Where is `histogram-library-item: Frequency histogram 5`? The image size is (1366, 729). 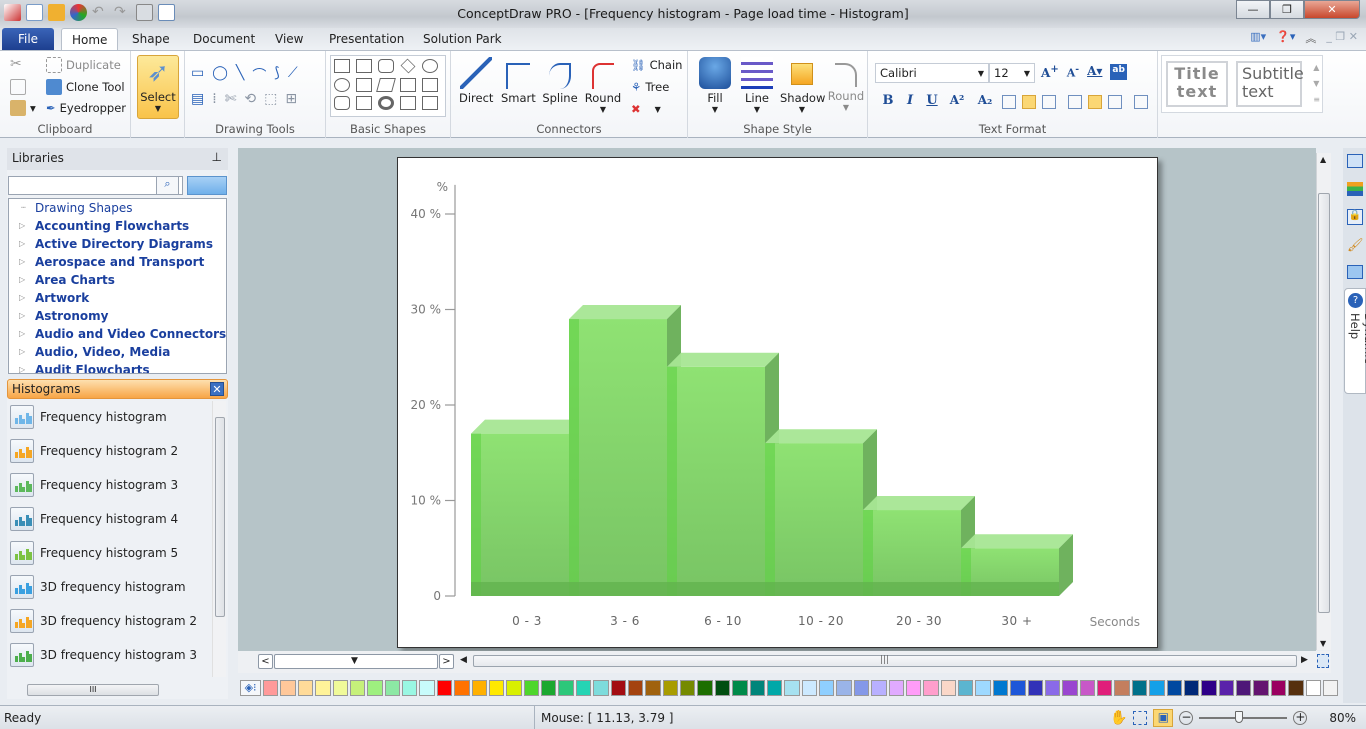 histogram-library-item: Frequency histogram 5 is located at coordinates (94, 553).